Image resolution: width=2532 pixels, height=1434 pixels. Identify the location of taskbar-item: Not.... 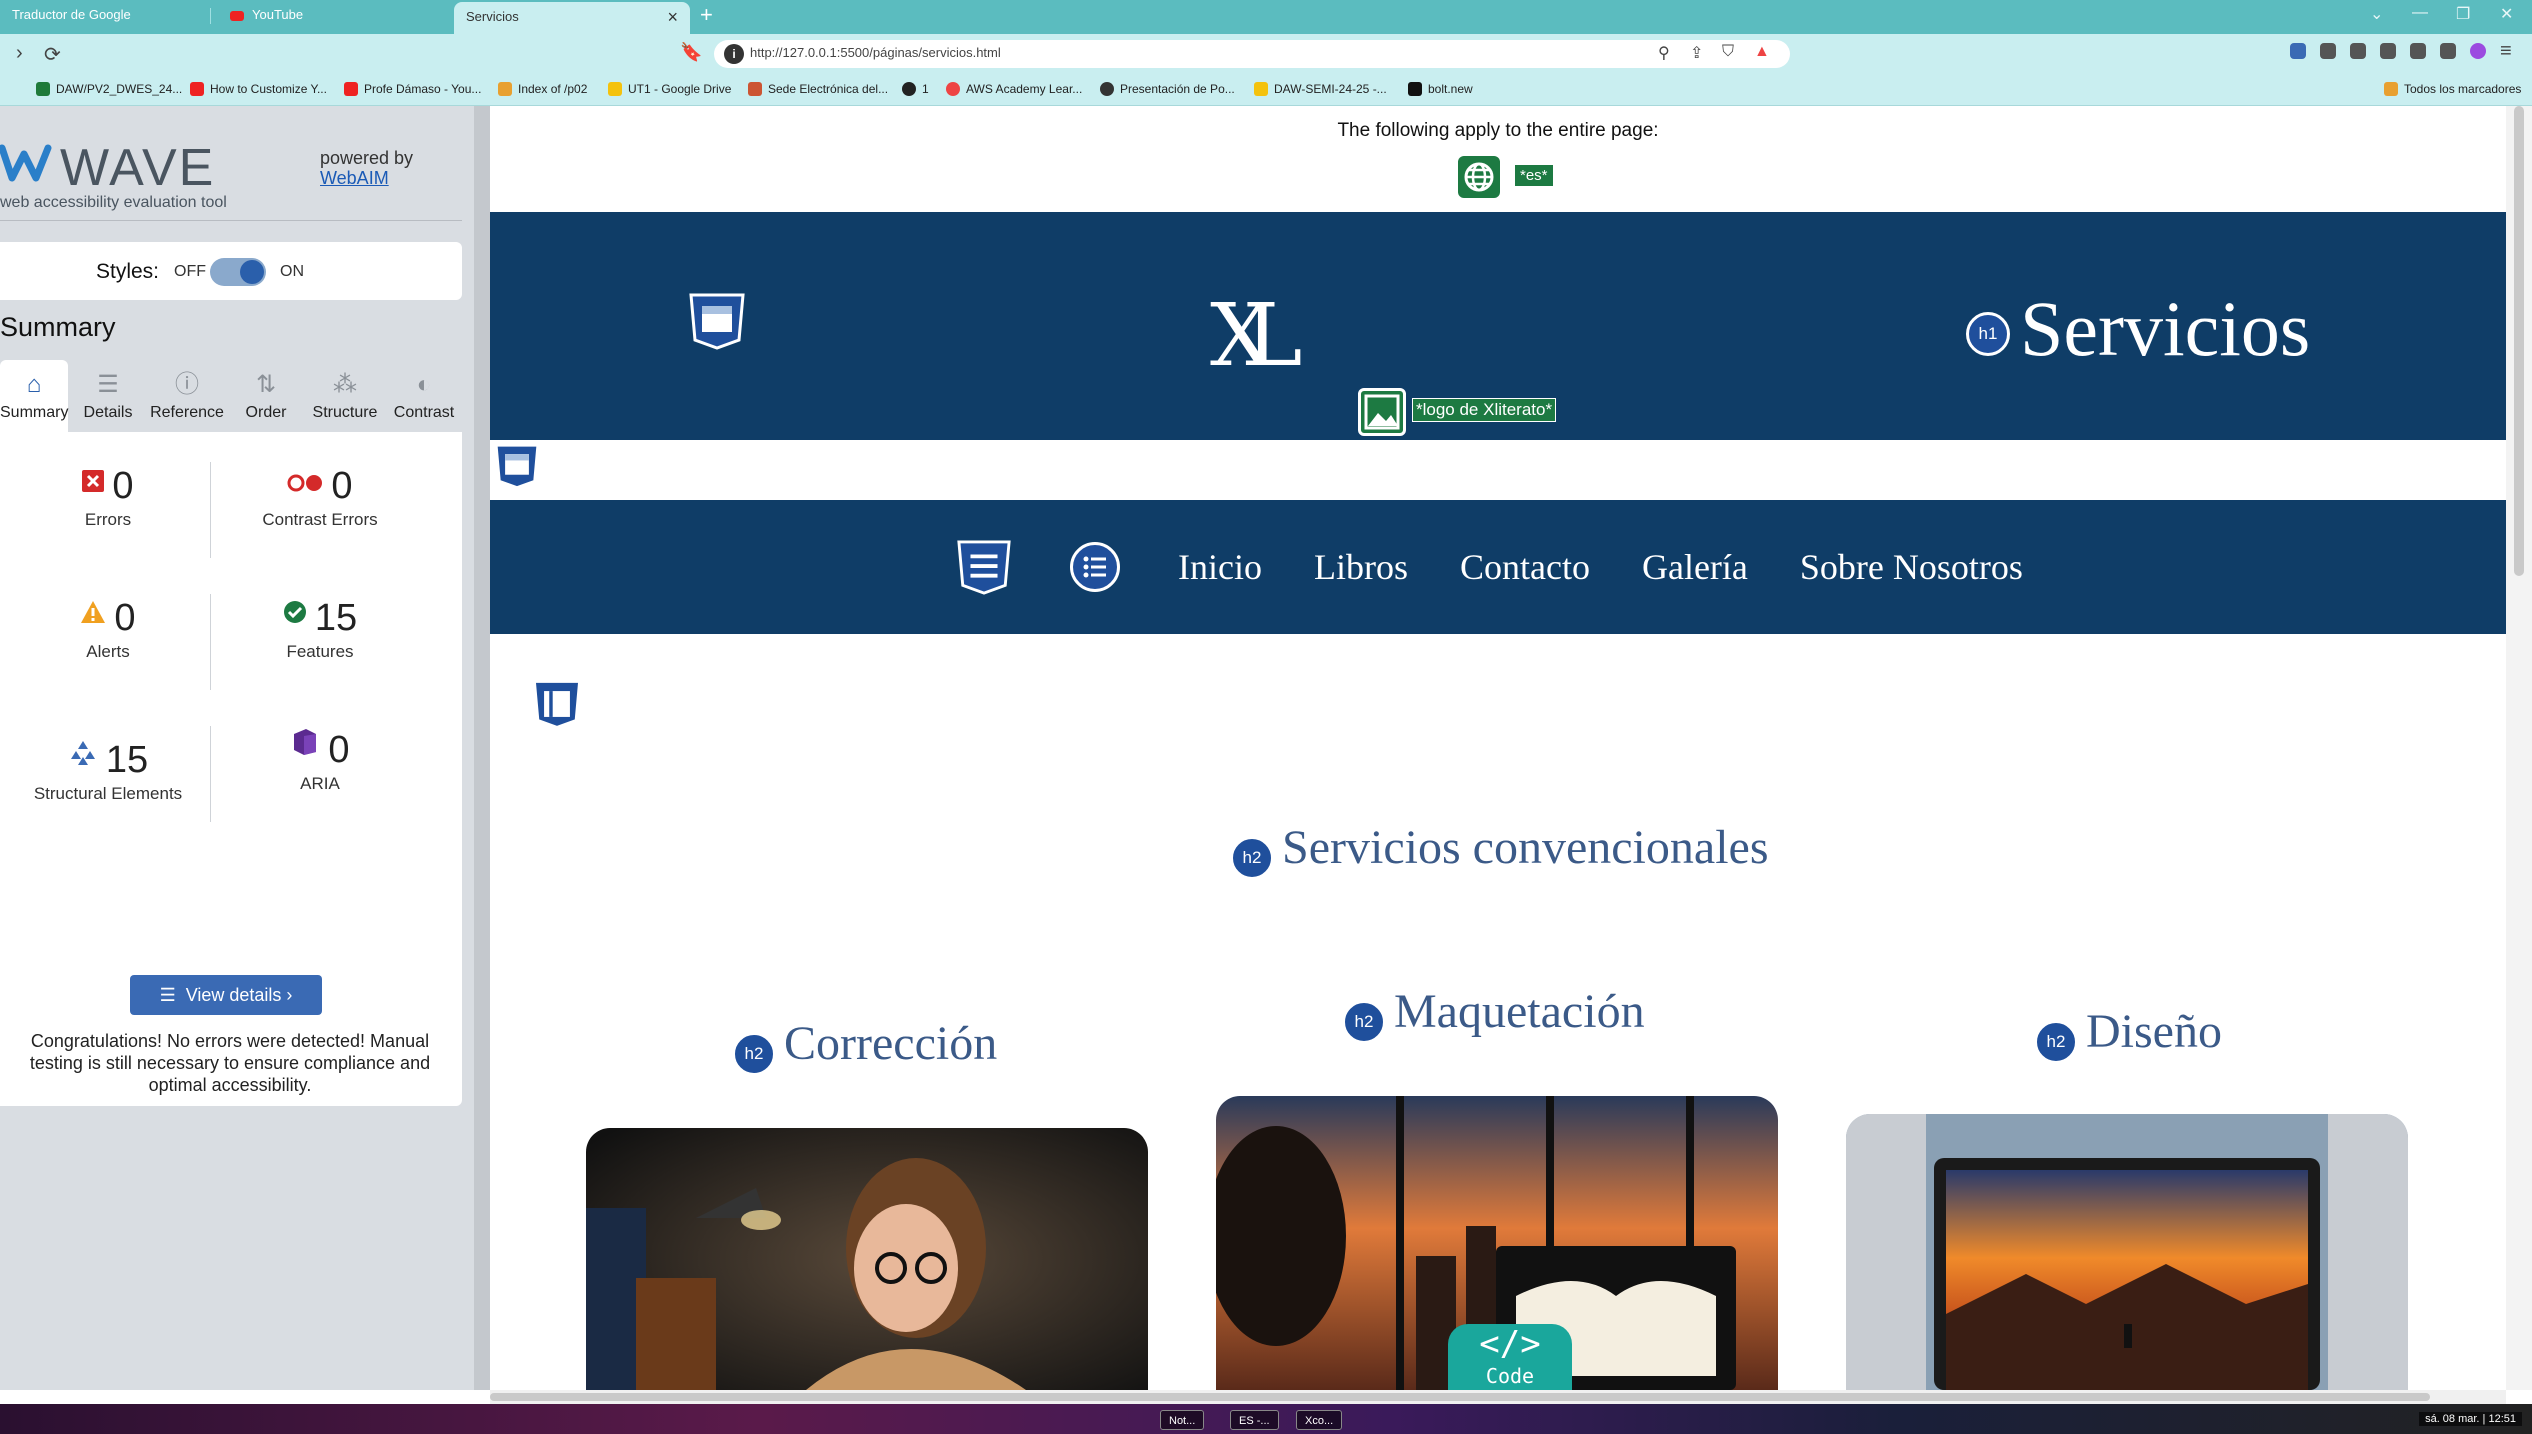
(1182, 1420).